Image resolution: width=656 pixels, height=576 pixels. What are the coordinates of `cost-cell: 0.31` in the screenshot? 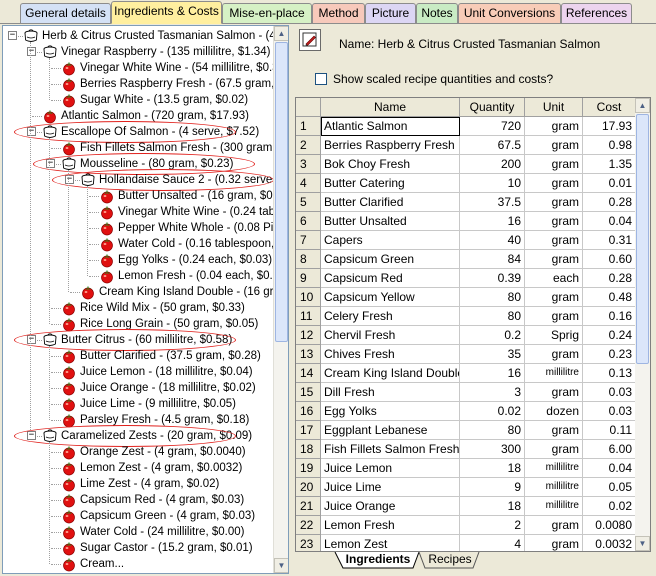 It's located at (609, 240).